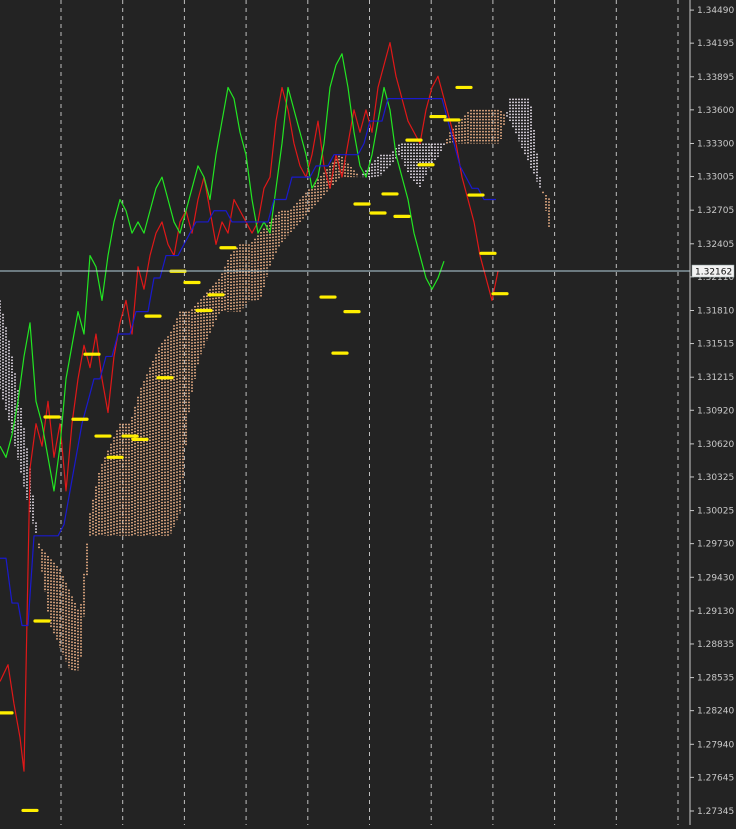  Describe the element at coordinates (715, 712) in the screenshot. I see `y-tick-label-21: 1.28240` at that location.